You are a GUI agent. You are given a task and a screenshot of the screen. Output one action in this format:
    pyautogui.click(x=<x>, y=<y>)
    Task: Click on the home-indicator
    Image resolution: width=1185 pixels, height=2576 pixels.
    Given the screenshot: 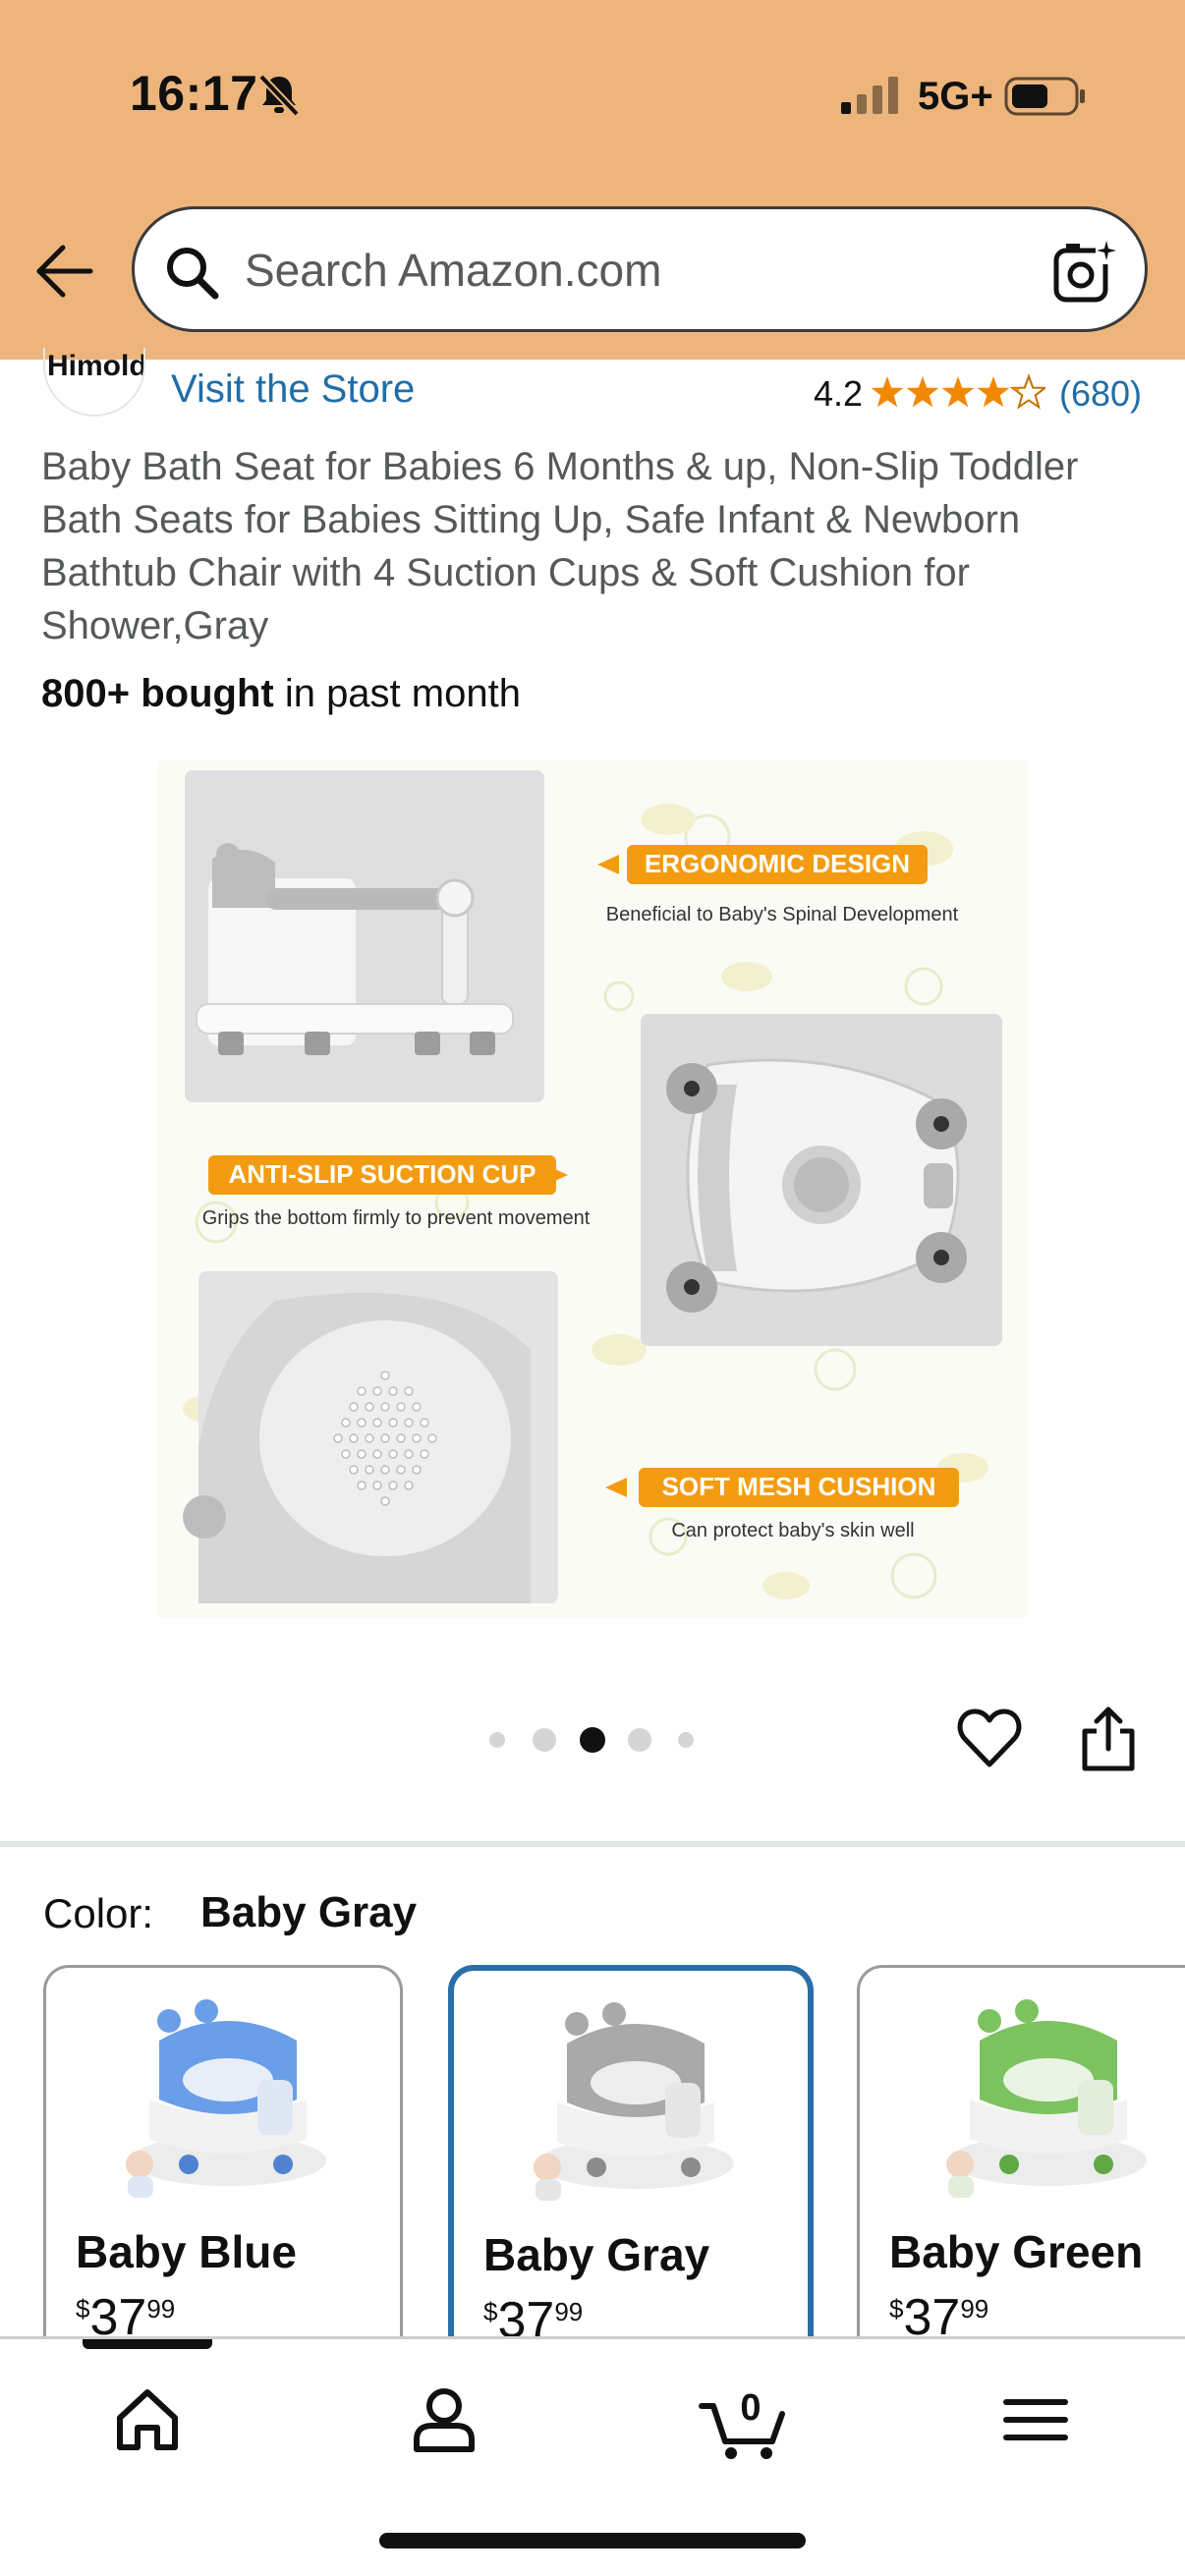 What is the action you would take?
    pyautogui.click(x=592, y=2540)
    